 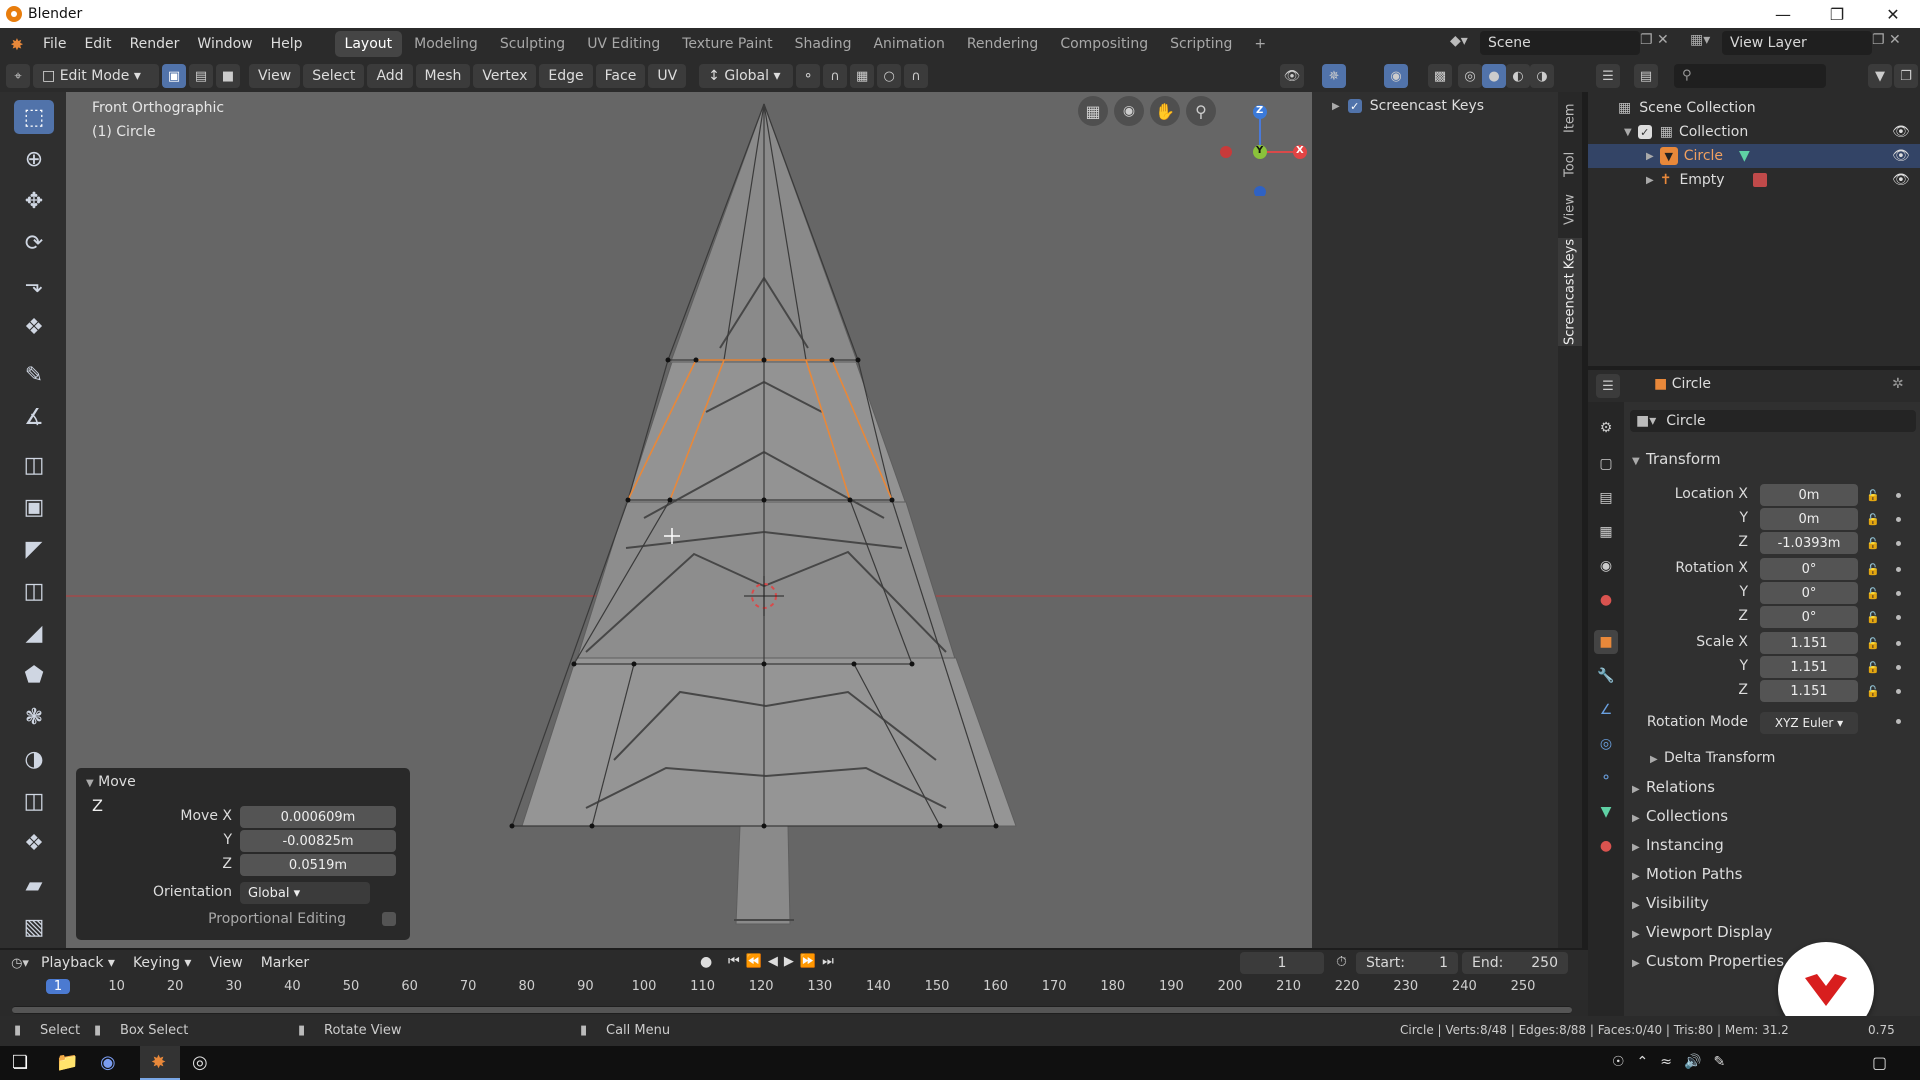 I want to click on menu-add: Add, so click(x=390, y=76).